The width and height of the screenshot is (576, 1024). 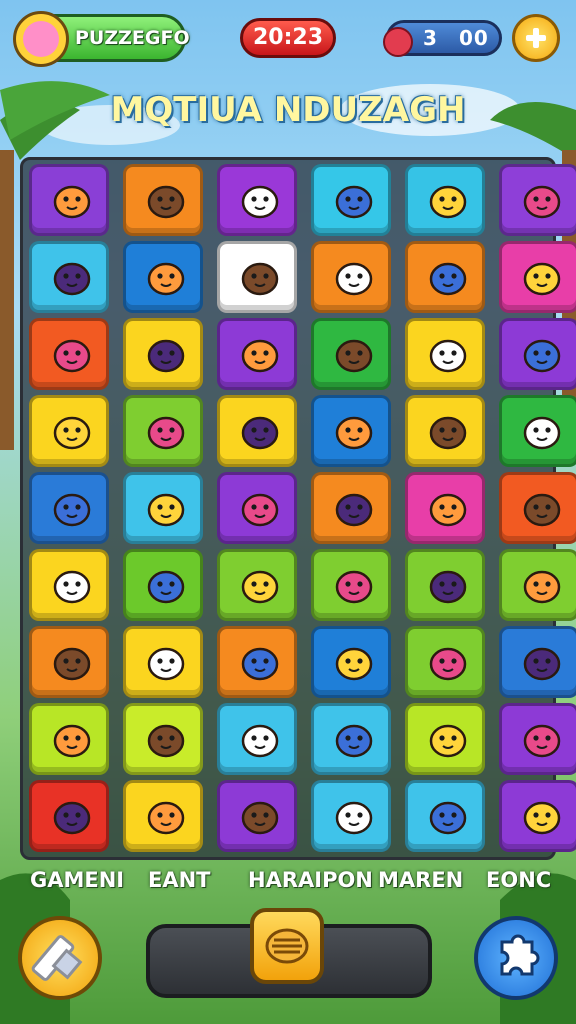 What do you see at coordinates (398, 42) in the screenshot?
I see `red-gem-icon` at bounding box center [398, 42].